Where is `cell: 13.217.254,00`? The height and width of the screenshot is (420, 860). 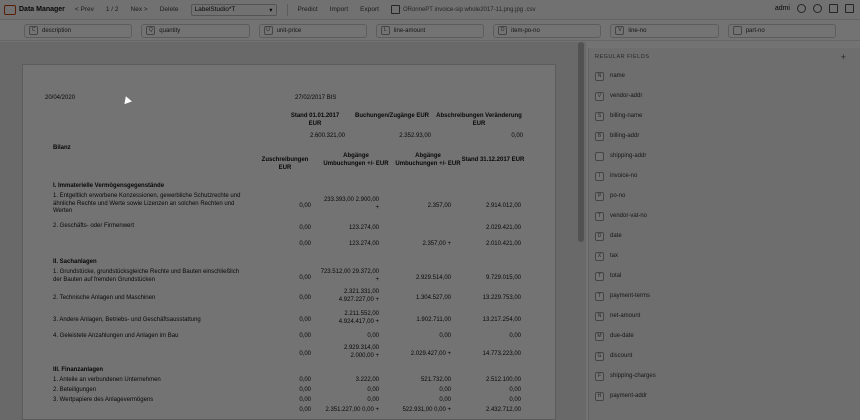
cell: 13.217.254,00 is located at coordinates (501, 320).